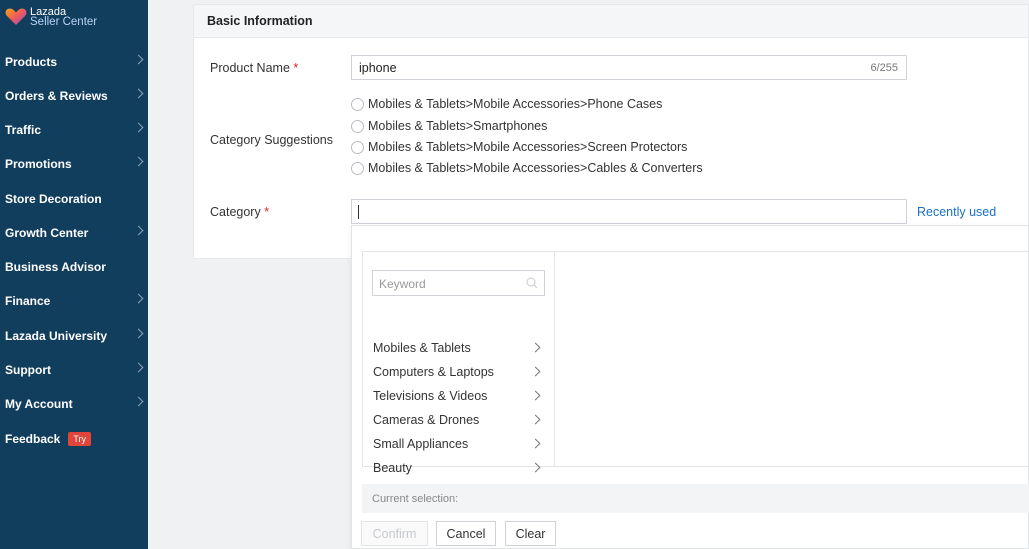 This screenshot has height=549, width=1029. What do you see at coordinates (430, 396) in the screenshot?
I see `category-item-label: Televisions & Videos` at bounding box center [430, 396].